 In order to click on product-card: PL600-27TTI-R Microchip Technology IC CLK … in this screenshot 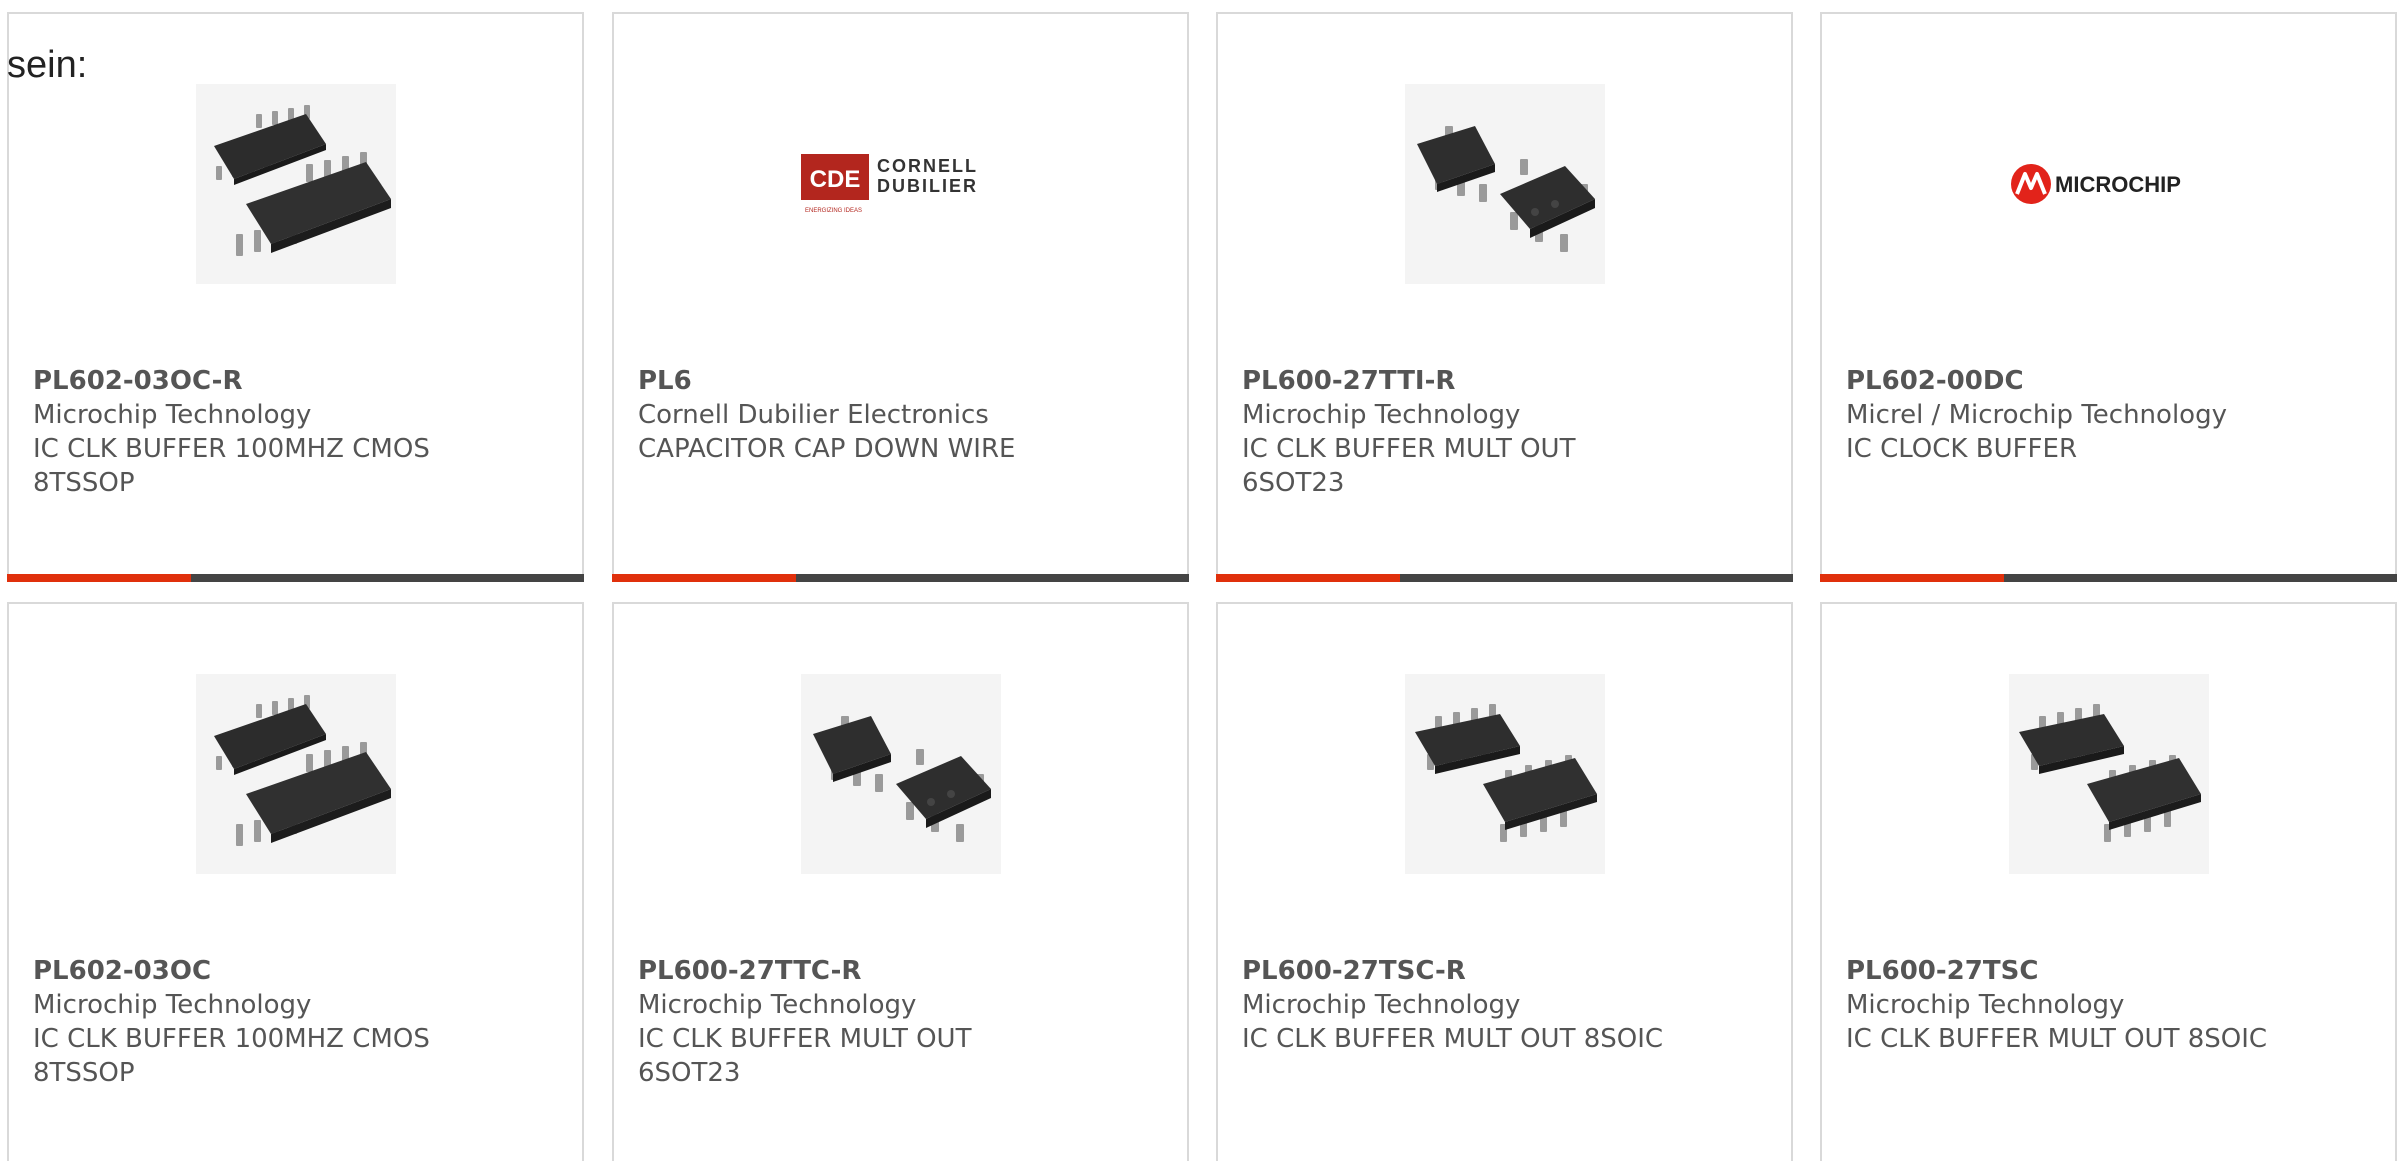, I will do `click(1504, 297)`.